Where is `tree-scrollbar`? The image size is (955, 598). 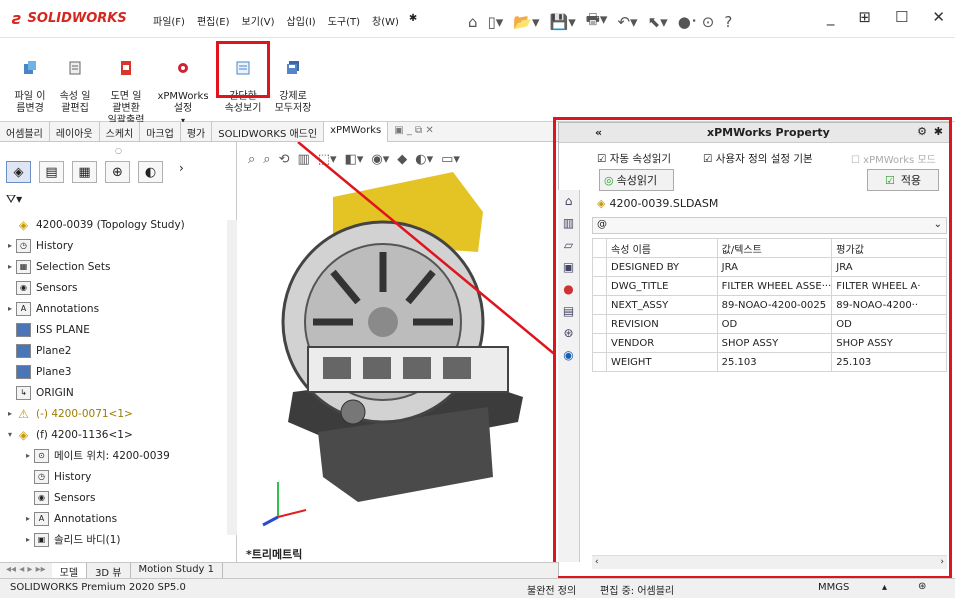 tree-scrollbar is located at coordinates (232, 377).